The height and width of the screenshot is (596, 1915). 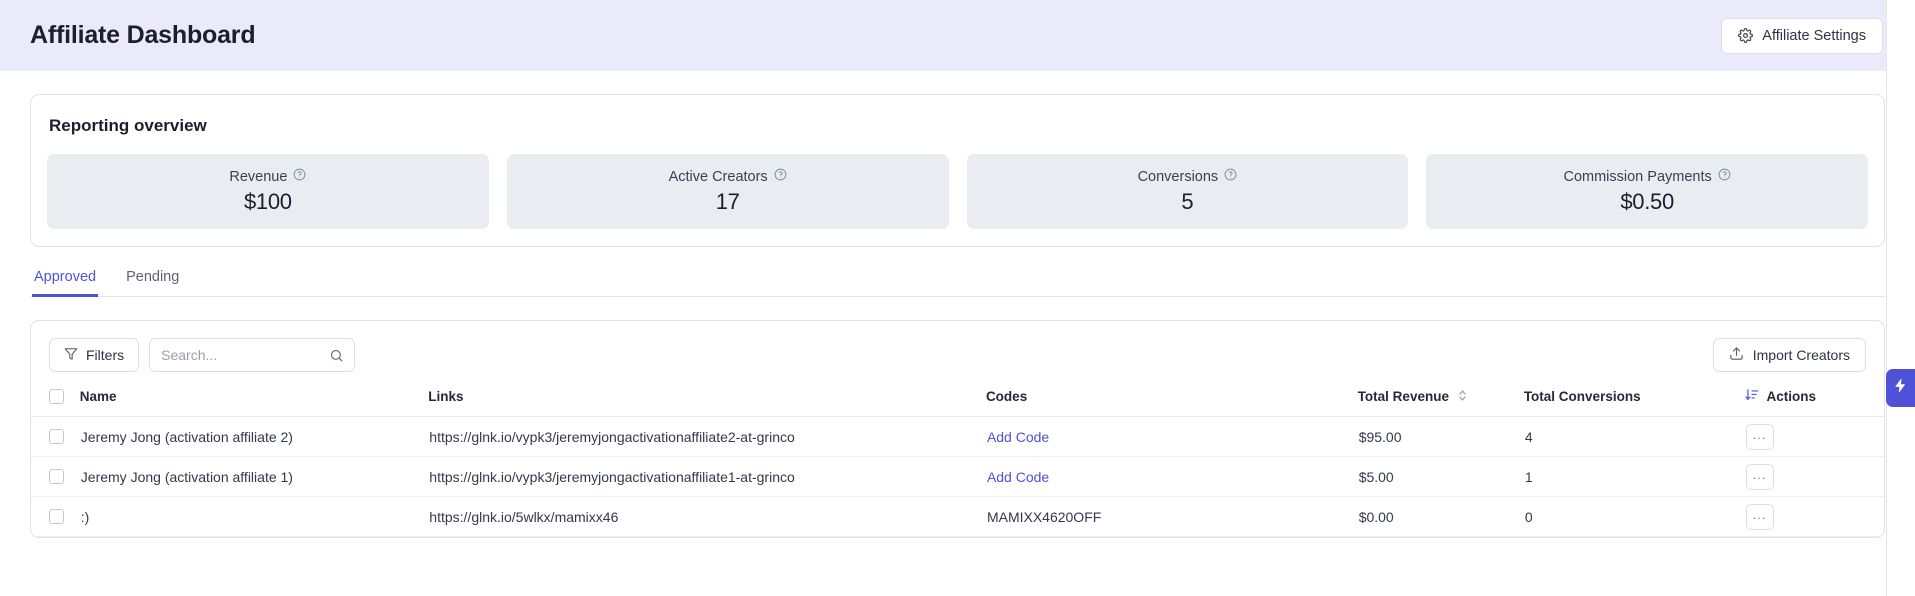 What do you see at coordinates (254, 436) in the screenshot?
I see `row-name: Jeremy Jong (activation affiliate 2)` at bounding box center [254, 436].